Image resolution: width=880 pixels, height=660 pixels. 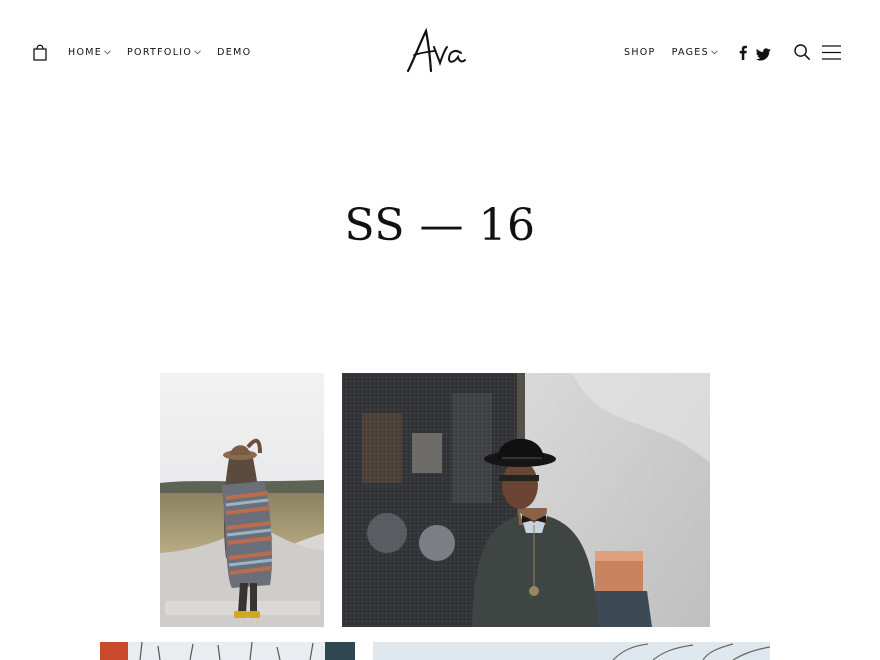 What do you see at coordinates (743, 52) in the screenshot?
I see `facebook-icon` at bounding box center [743, 52].